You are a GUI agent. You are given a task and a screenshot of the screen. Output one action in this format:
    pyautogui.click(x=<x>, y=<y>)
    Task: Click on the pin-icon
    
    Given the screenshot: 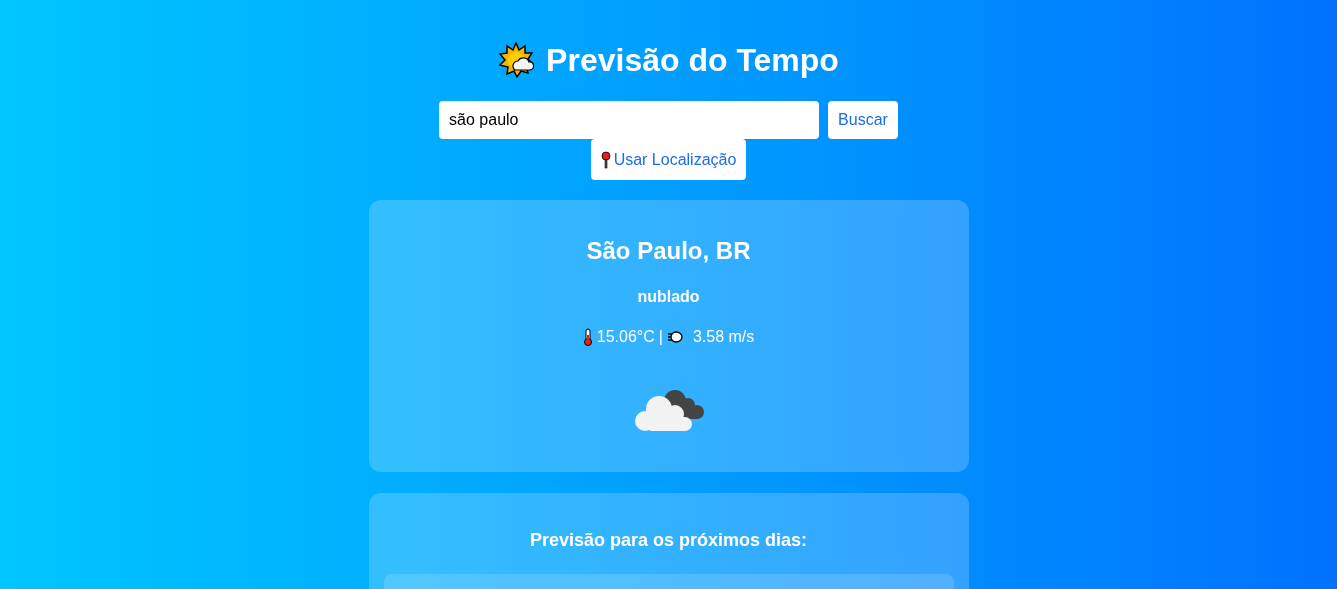 What is the action you would take?
    pyautogui.click(x=605, y=159)
    